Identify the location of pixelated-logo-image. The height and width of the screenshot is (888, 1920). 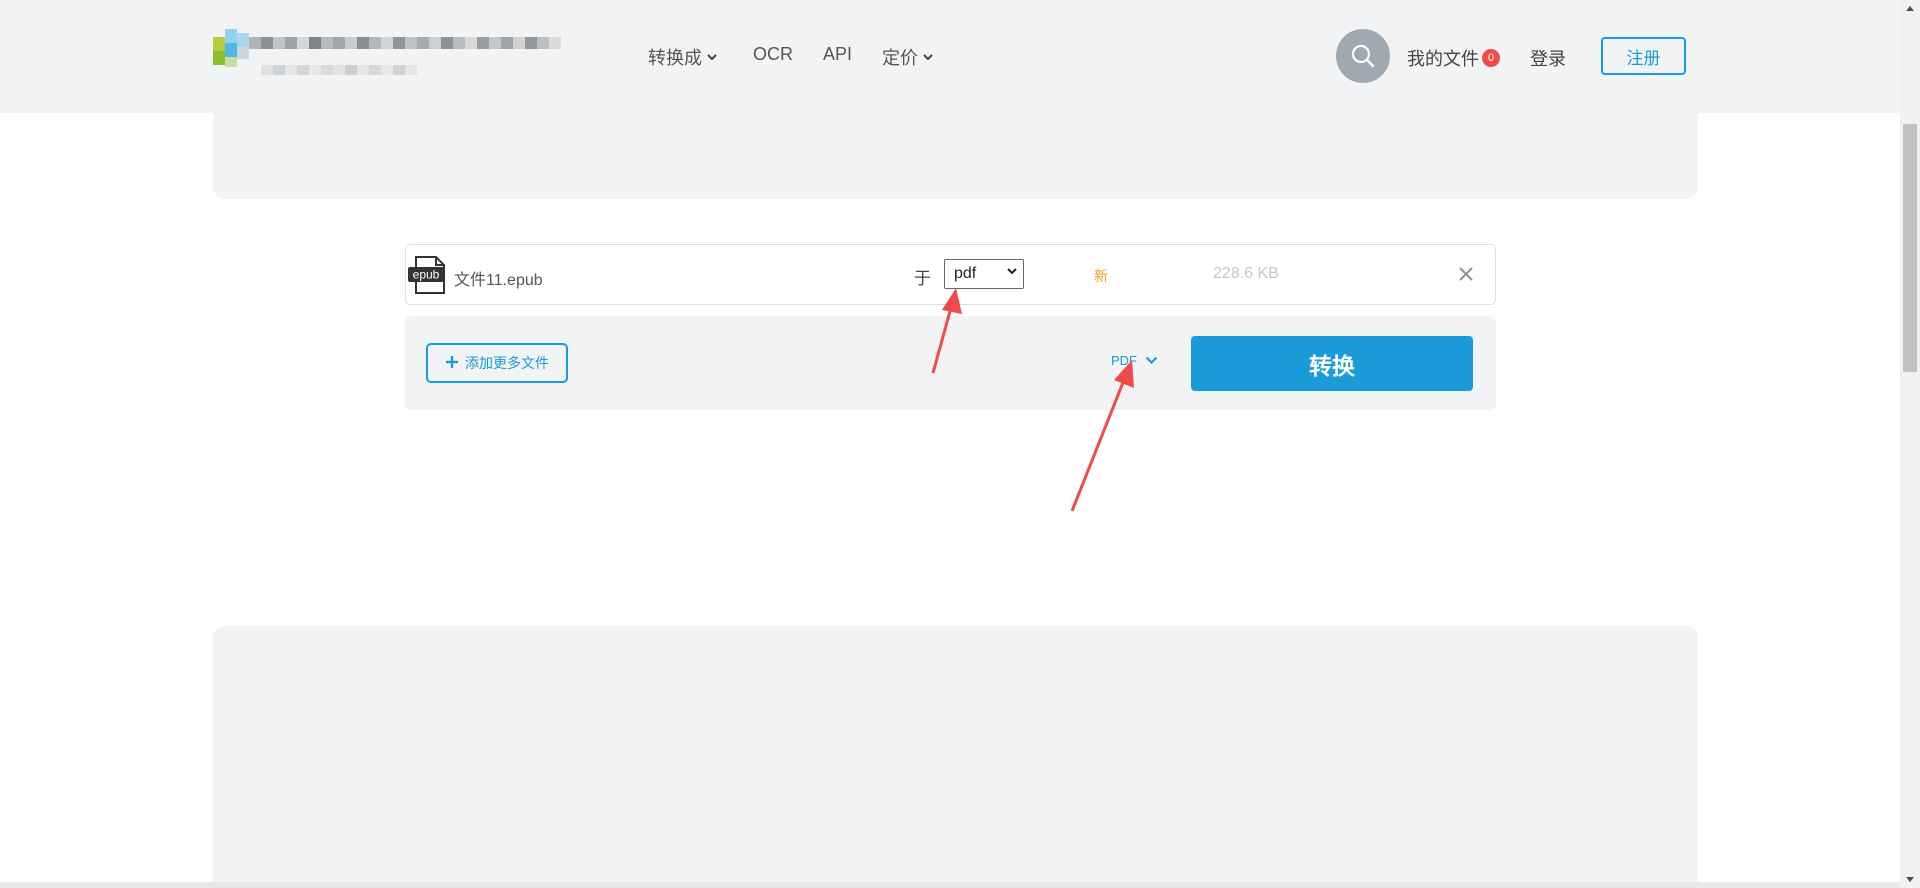
(387, 52).